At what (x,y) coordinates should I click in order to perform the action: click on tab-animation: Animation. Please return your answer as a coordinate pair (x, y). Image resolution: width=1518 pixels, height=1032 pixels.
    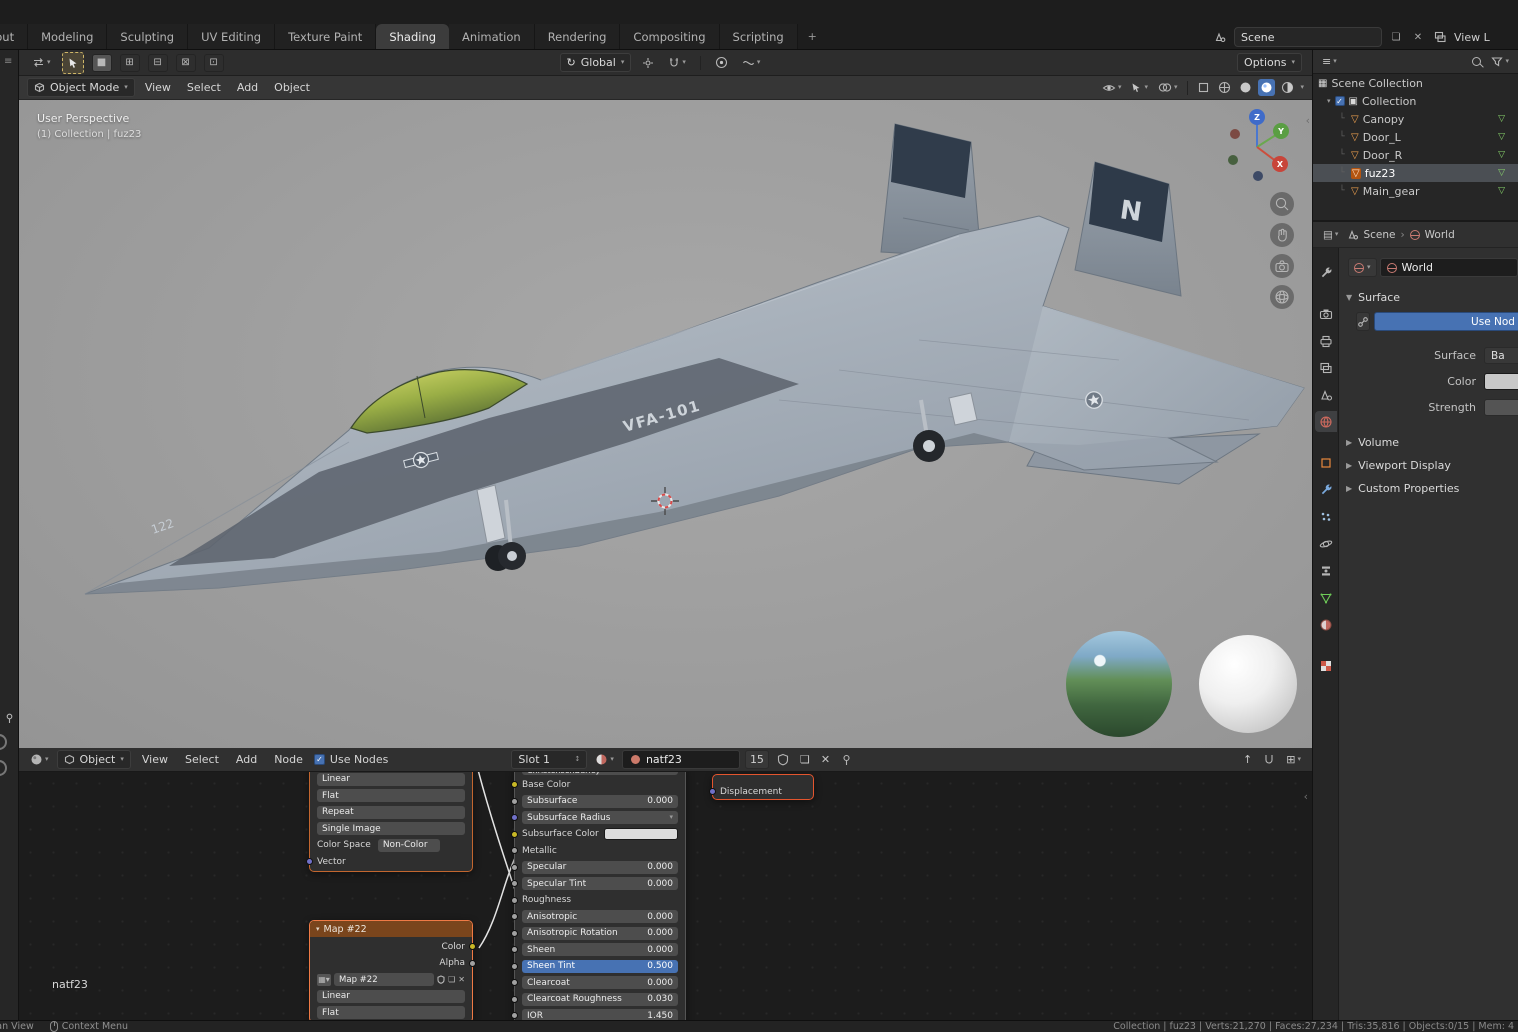
    Looking at the image, I should click on (492, 36).